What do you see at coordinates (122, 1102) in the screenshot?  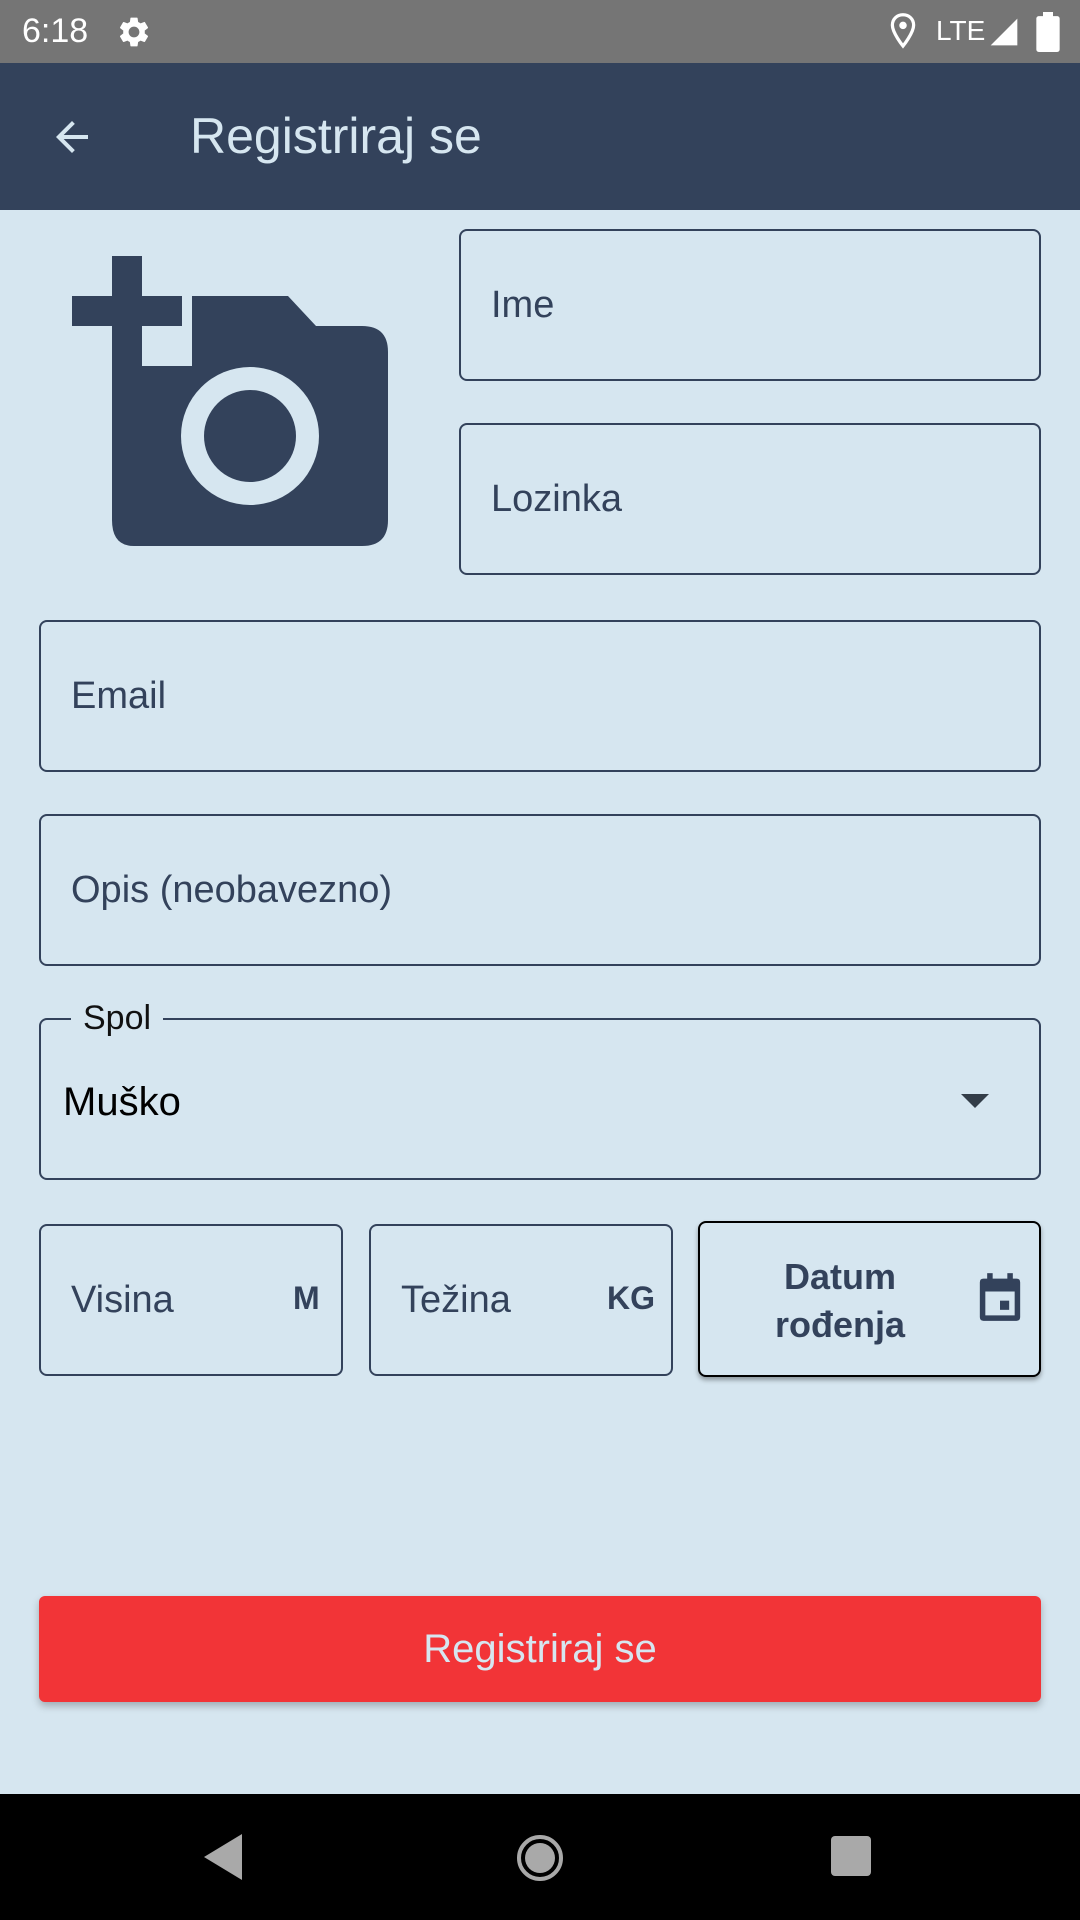 I see `gender-value: Muško` at bounding box center [122, 1102].